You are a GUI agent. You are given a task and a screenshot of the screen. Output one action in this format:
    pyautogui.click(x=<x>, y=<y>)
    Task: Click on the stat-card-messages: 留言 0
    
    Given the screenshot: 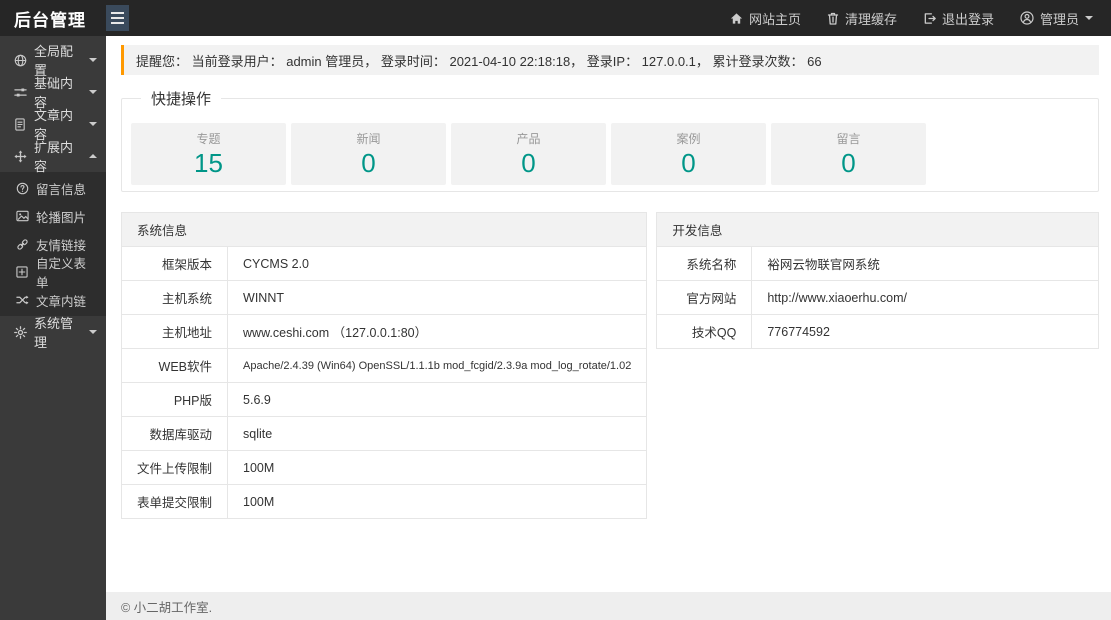 What is the action you would take?
    pyautogui.click(x=848, y=154)
    